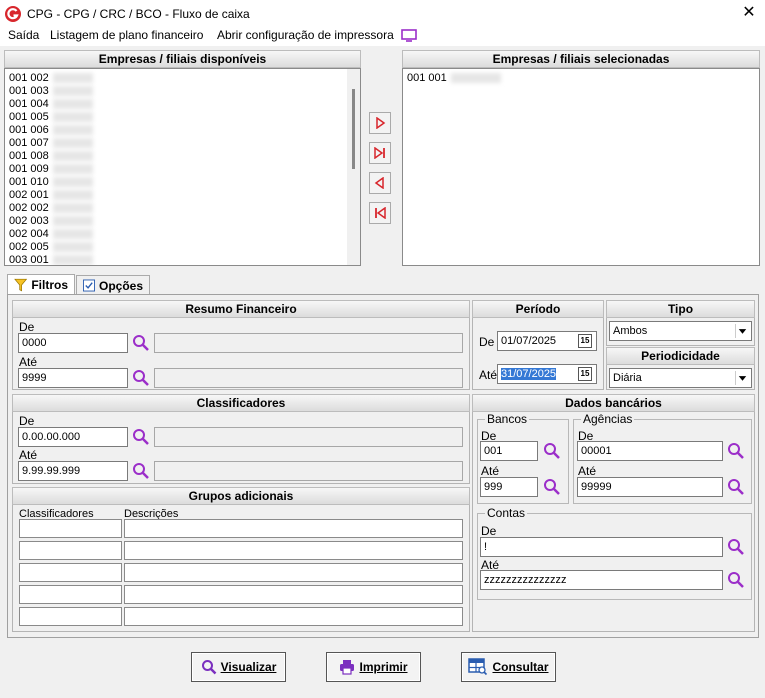  Describe the element at coordinates (28, 362) in the screenshot. I see `resumo-ate-label: Até` at that location.